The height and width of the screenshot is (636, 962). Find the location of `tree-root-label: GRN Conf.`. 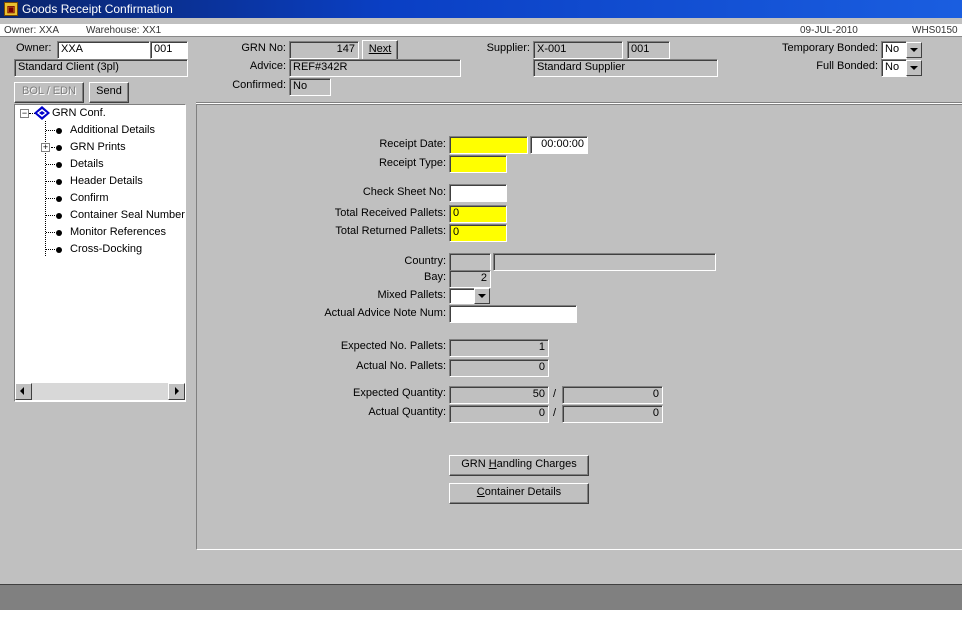

tree-root-label: GRN Conf. is located at coordinates (79, 113).